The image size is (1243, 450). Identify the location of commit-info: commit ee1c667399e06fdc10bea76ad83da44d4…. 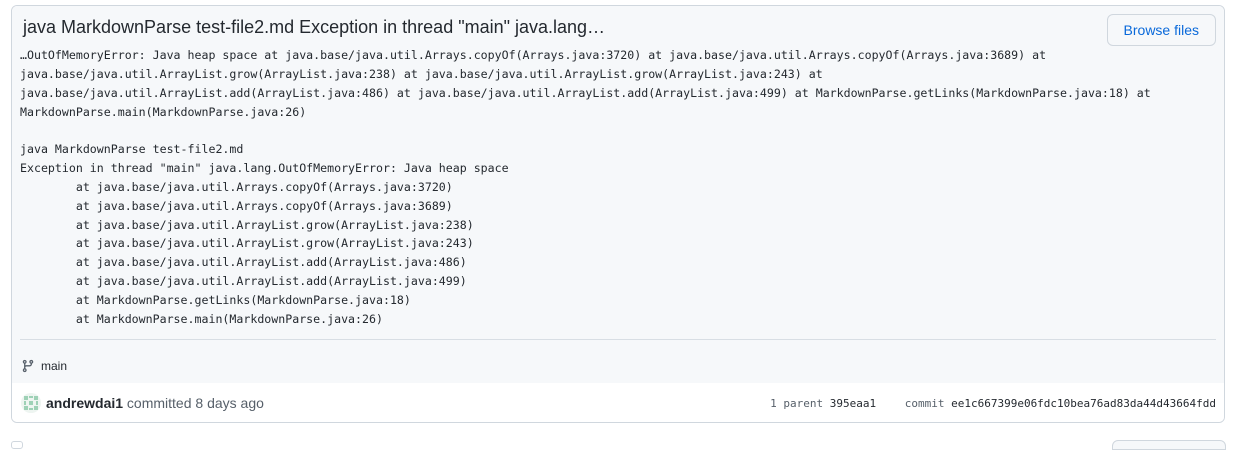
(1060, 403).